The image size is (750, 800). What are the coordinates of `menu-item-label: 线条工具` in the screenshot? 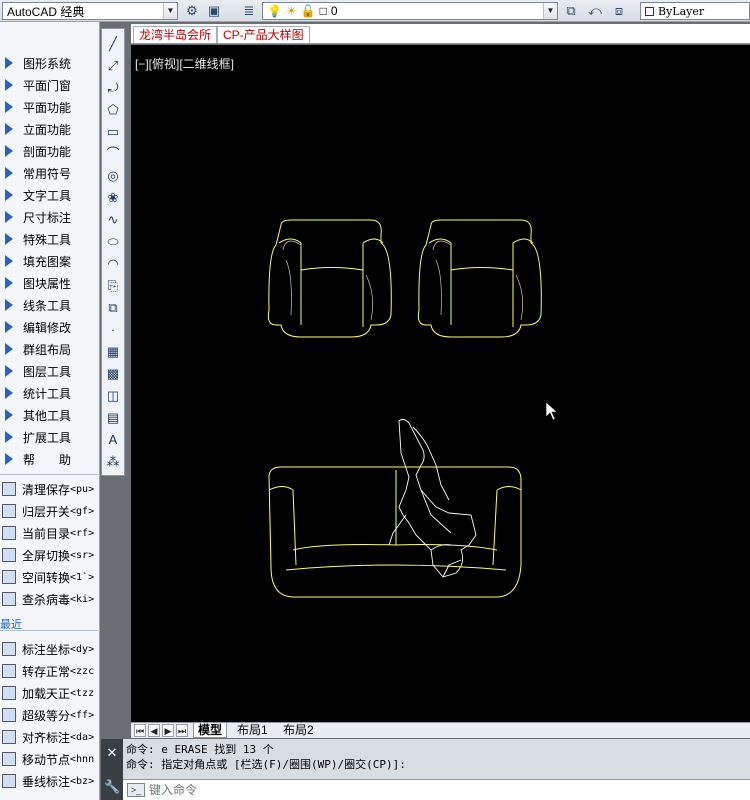 It's located at (47, 305).